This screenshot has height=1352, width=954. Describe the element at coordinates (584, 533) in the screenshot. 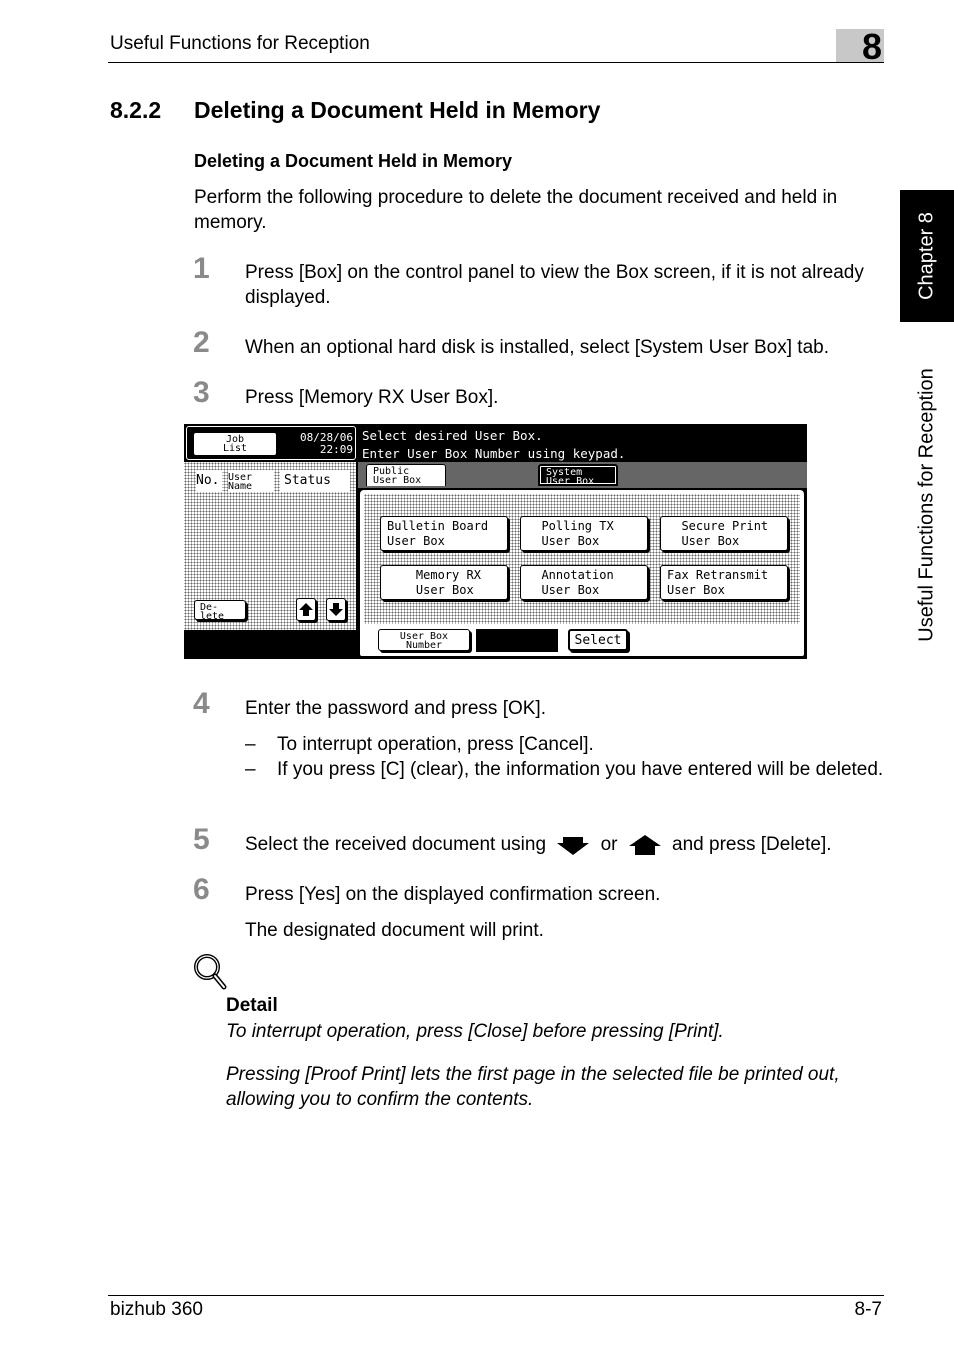

I see `polling-tx-user-box-button: Polling TX User Box` at that location.